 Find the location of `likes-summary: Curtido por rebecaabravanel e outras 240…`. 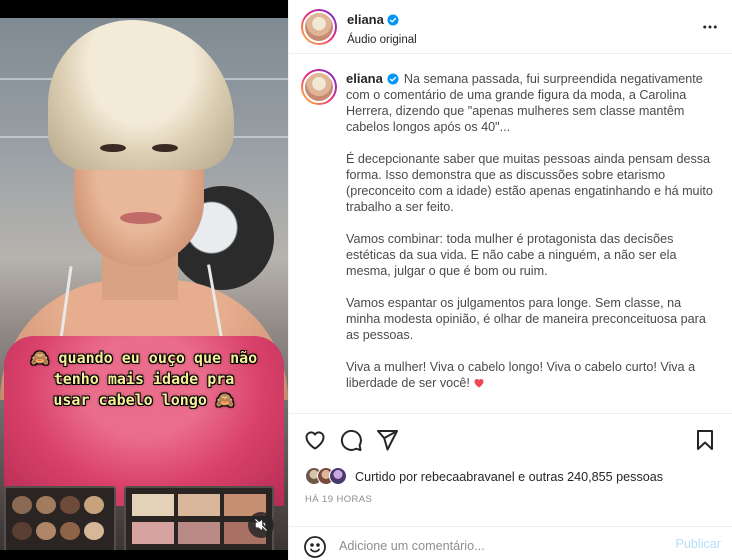

likes-summary: Curtido por rebecaabravanel e outras 240… is located at coordinates (484, 477).